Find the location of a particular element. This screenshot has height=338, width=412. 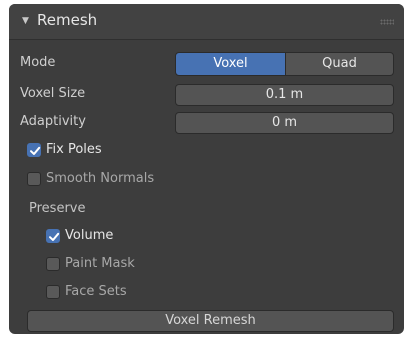

adaptivity-field: 0 m is located at coordinates (284, 123).